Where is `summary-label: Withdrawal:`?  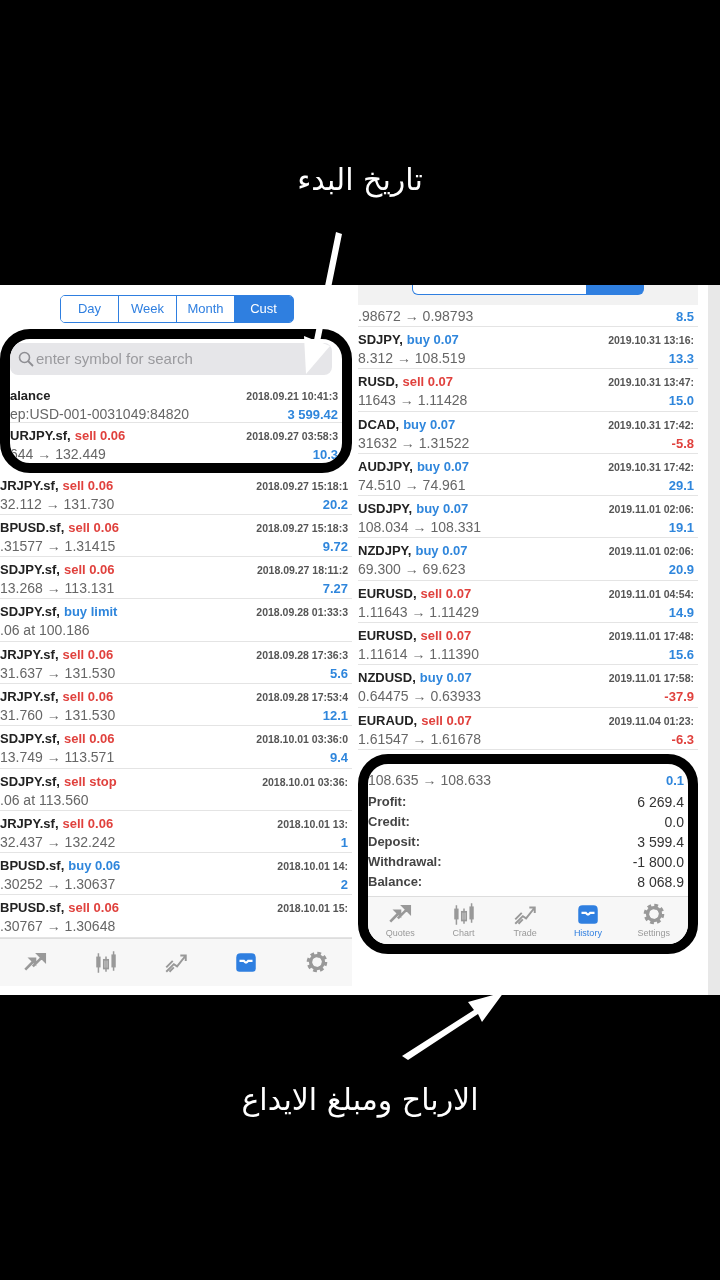 summary-label: Withdrawal: is located at coordinates (405, 861).